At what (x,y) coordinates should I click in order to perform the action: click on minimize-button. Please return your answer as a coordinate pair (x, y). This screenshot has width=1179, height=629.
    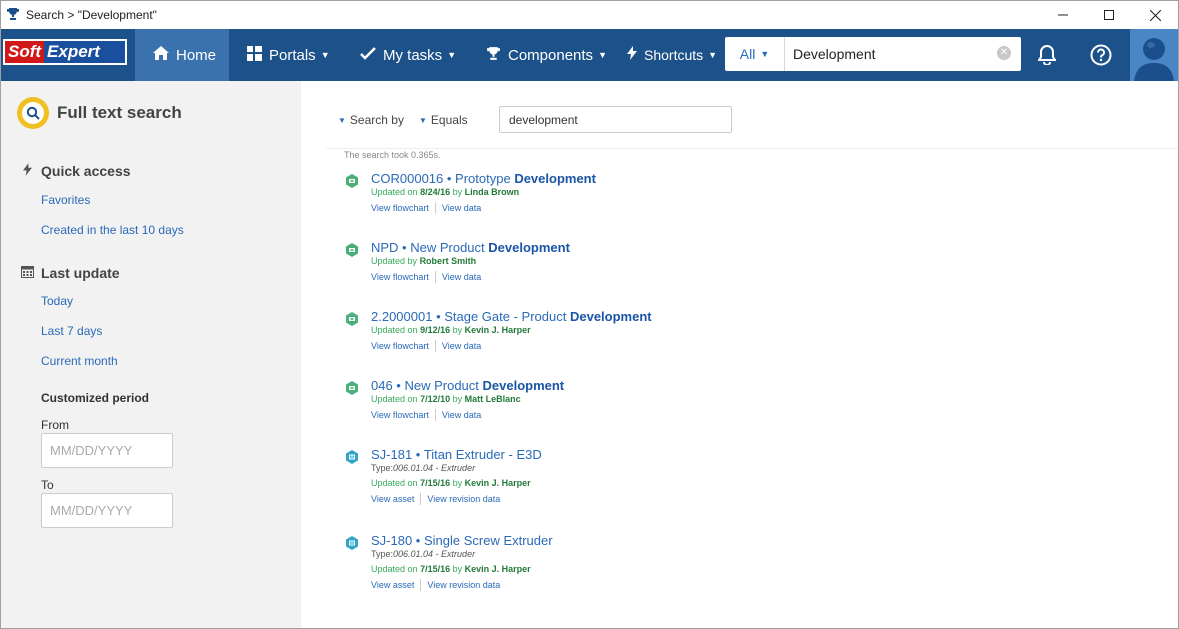
    Looking at the image, I should click on (1063, 15).